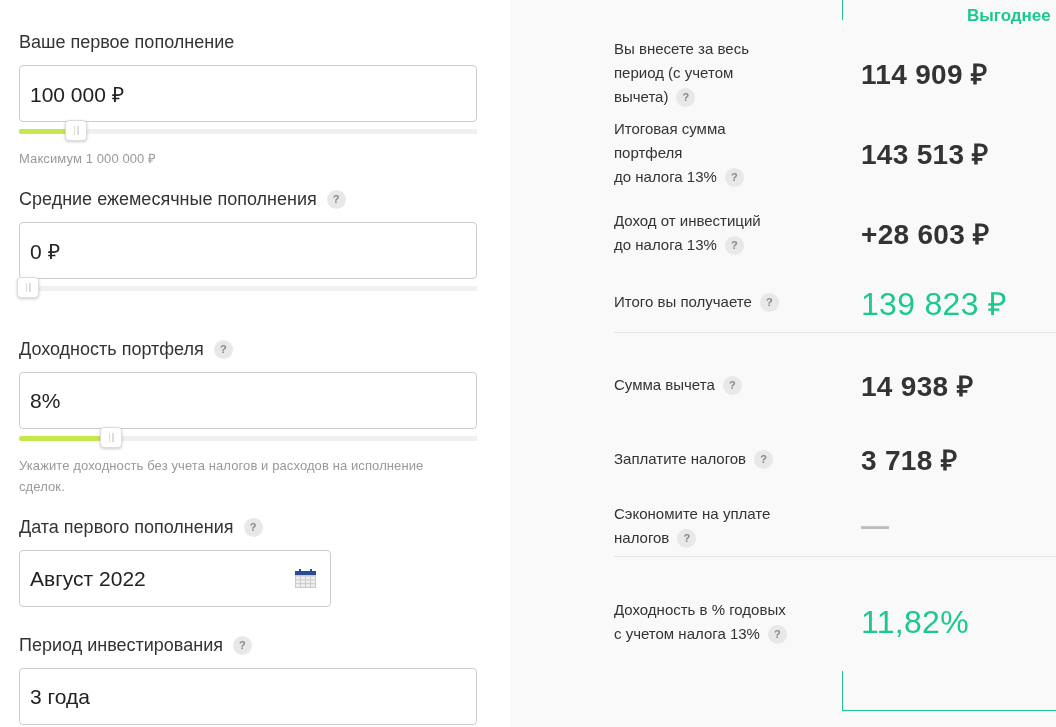  What do you see at coordinates (681, 49) in the screenshot?
I see `result-label: Вы внесете за весь` at bounding box center [681, 49].